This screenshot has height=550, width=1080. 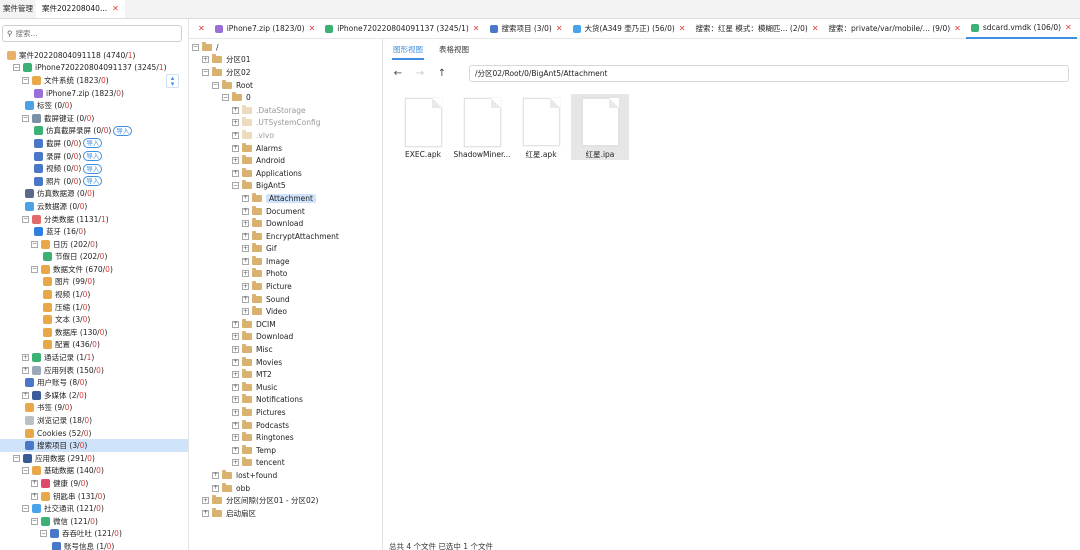 I want to click on tab-table-view: 表格视图, so click(x=454, y=52).